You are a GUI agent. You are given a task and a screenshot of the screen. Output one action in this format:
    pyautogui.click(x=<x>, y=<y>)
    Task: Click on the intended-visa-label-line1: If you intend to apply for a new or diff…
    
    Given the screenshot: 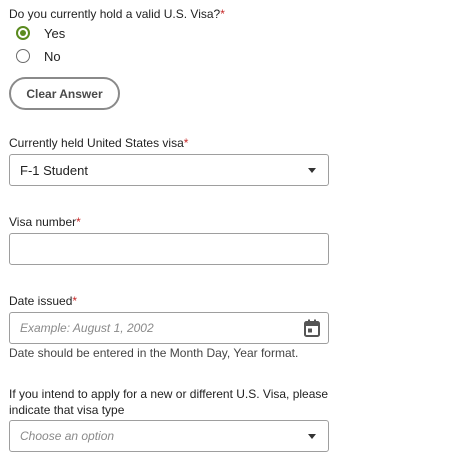 What is the action you would take?
    pyautogui.click(x=169, y=394)
    